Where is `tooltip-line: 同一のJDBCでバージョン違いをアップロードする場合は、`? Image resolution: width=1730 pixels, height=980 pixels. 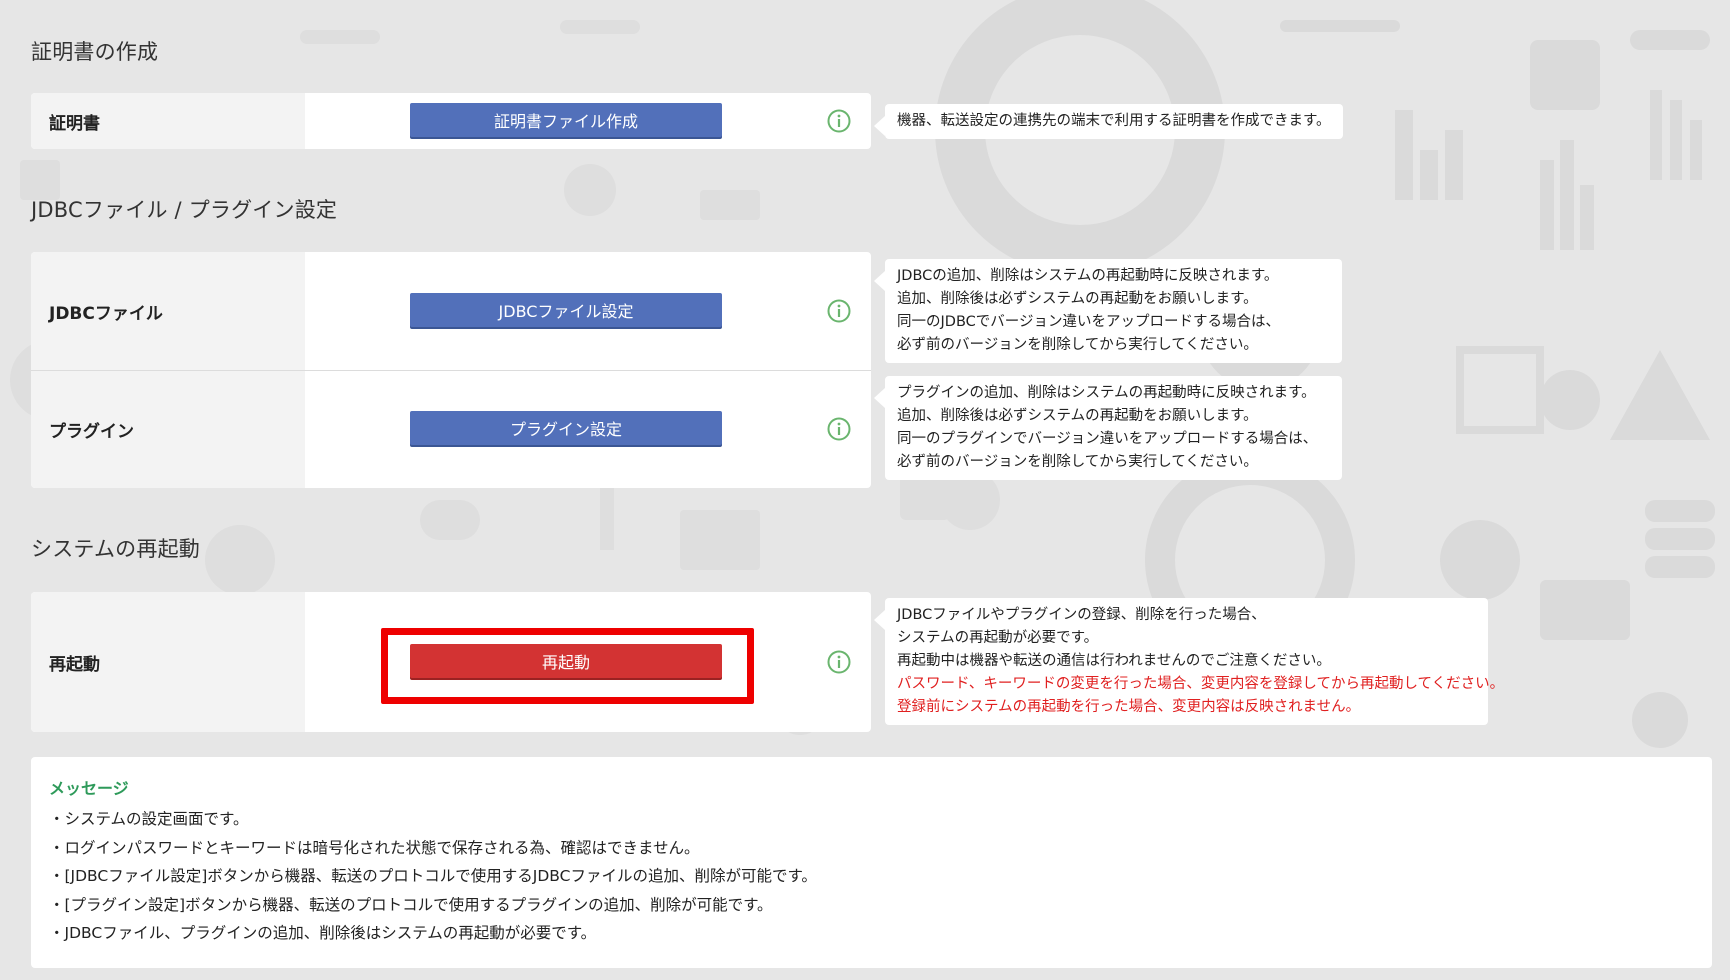
tooltip-line: 同一のJDBCでバージョン違いをアップロードする場合は、 is located at coordinates (1088, 322).